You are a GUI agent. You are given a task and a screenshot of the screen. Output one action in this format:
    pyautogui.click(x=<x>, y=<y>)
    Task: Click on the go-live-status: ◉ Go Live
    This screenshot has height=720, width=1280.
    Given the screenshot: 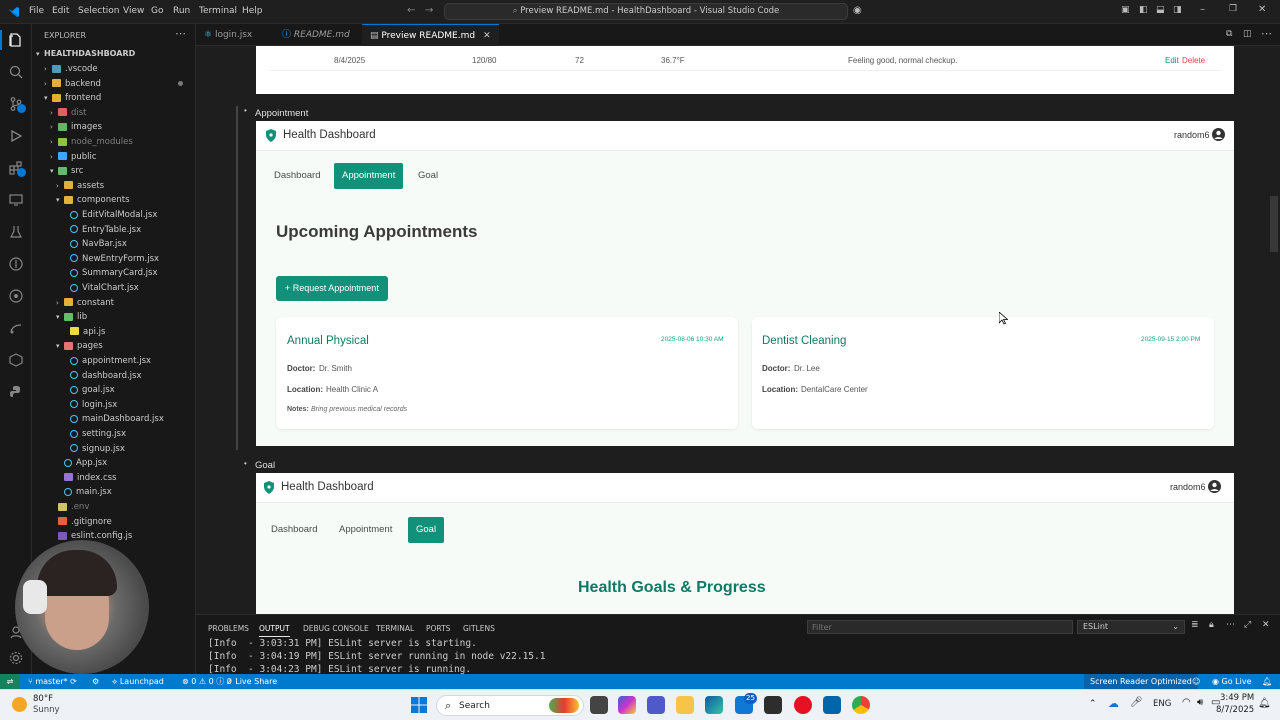 What is the action you would take?
    pyautogui.click(x=1232, y=681)
    